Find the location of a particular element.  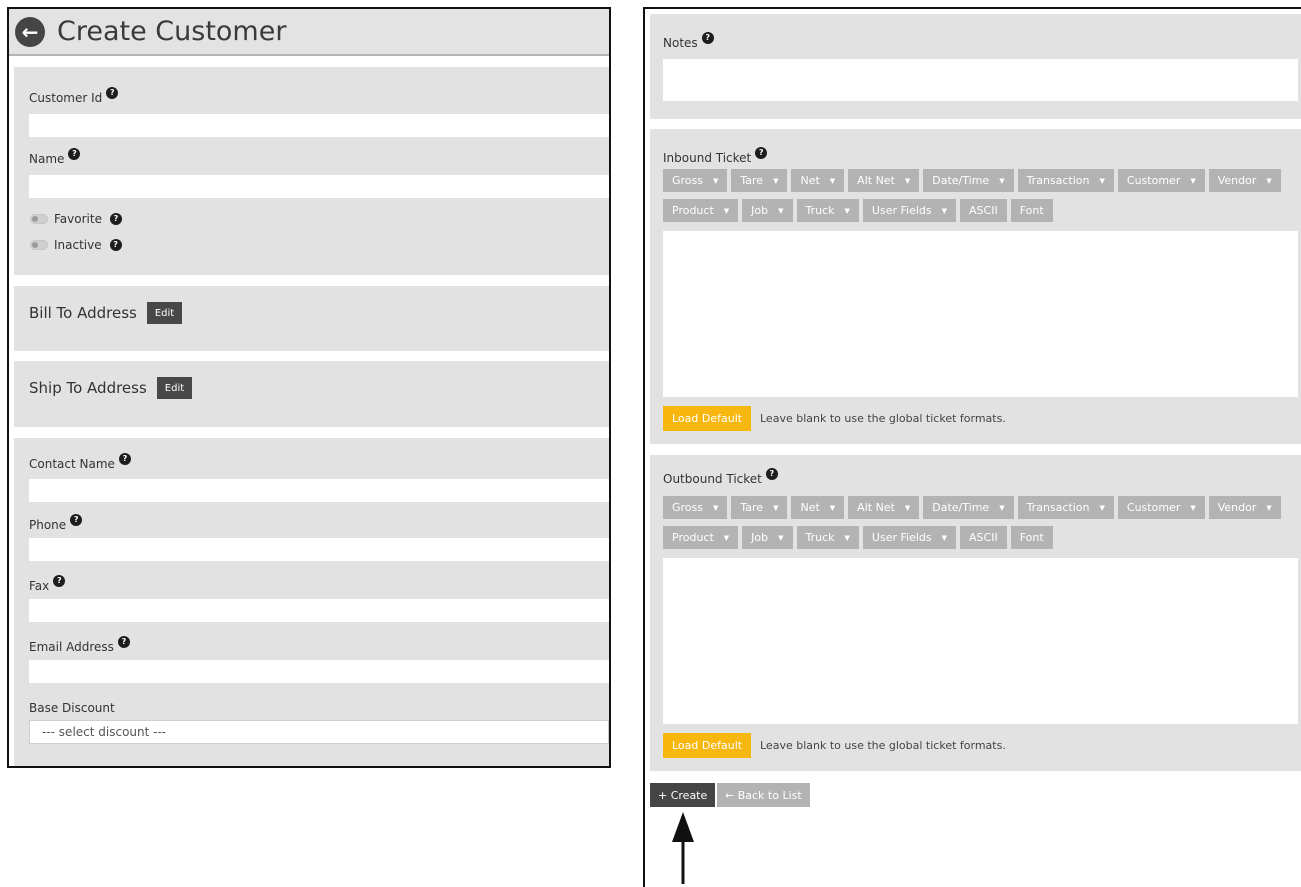

notes-textarea is located at coordinates (980, 80).